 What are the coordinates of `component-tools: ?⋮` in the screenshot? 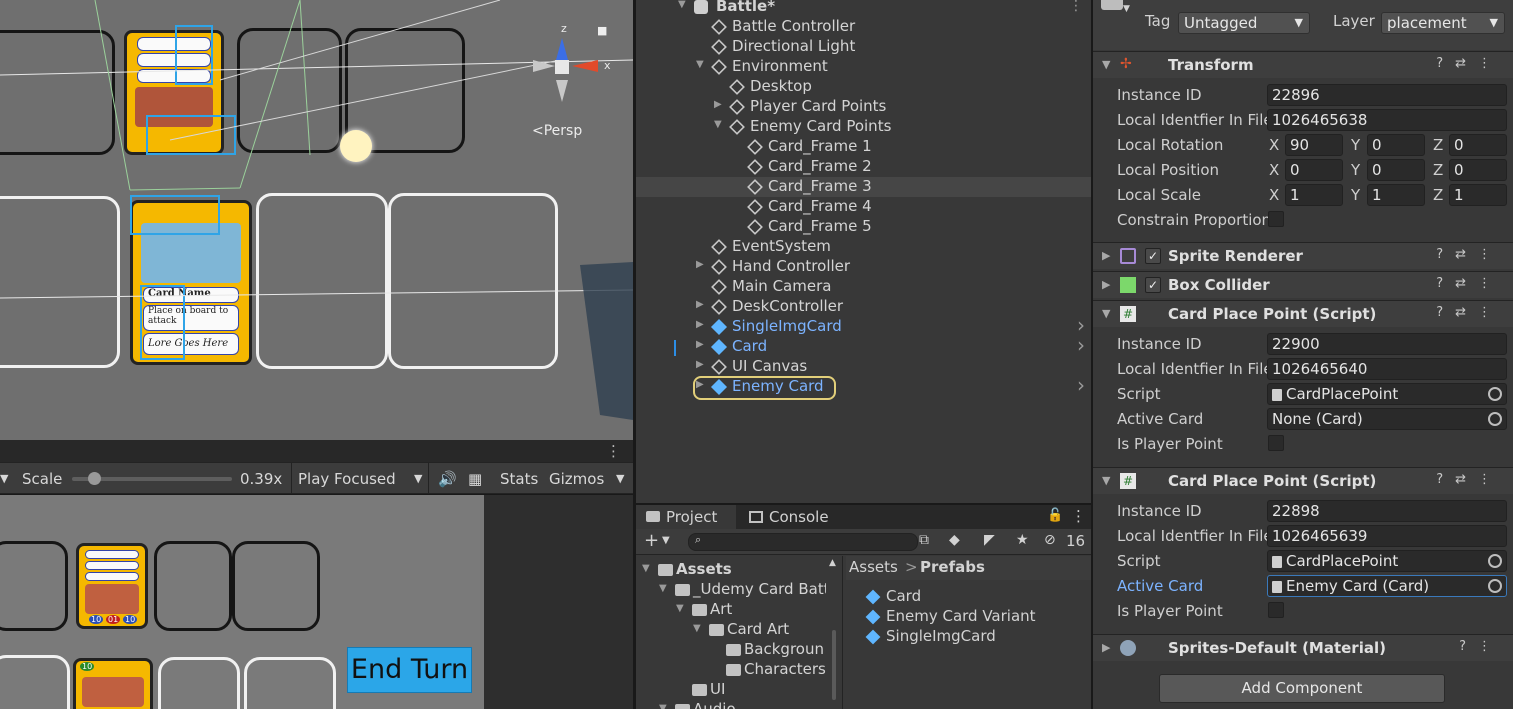 It's located at (1481, 646).